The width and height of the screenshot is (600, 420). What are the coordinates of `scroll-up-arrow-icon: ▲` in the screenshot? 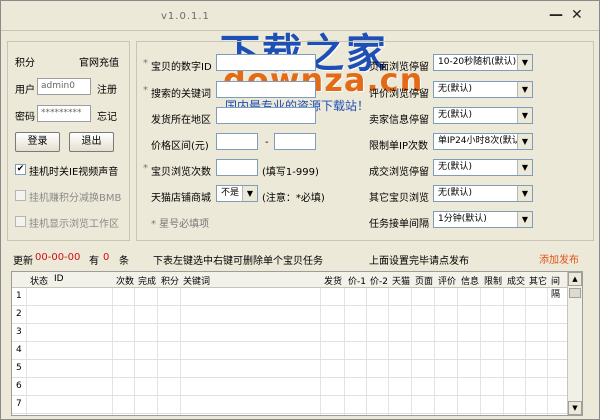 It's located at (575, 279).